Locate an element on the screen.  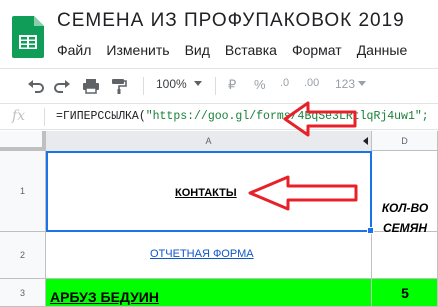
google-sheets-icon is located at coordinates (28, 37).